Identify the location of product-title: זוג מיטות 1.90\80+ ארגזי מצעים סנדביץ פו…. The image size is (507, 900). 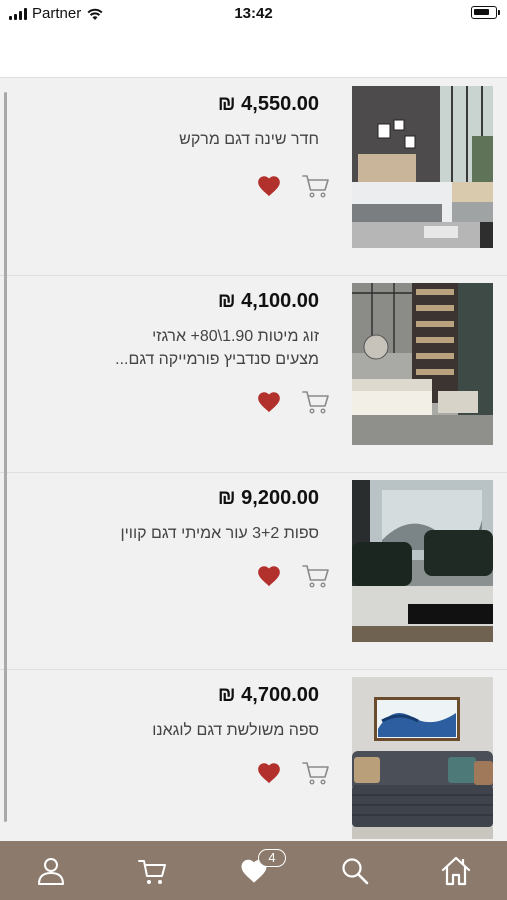
(211, 348).